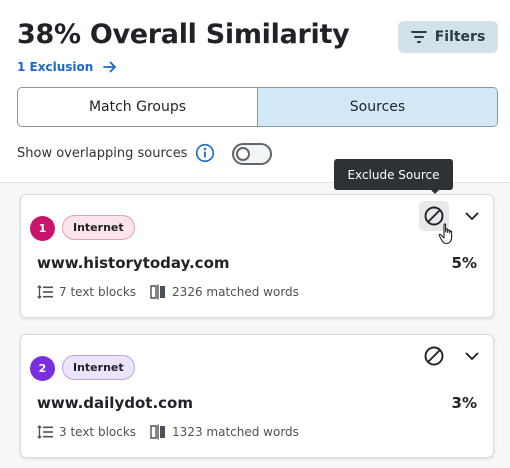 The width and height of the screenshot is (510, 468). Describe the element at coordinates (252, 154) in the screenshot. I see `overlap-toggle` at that location.